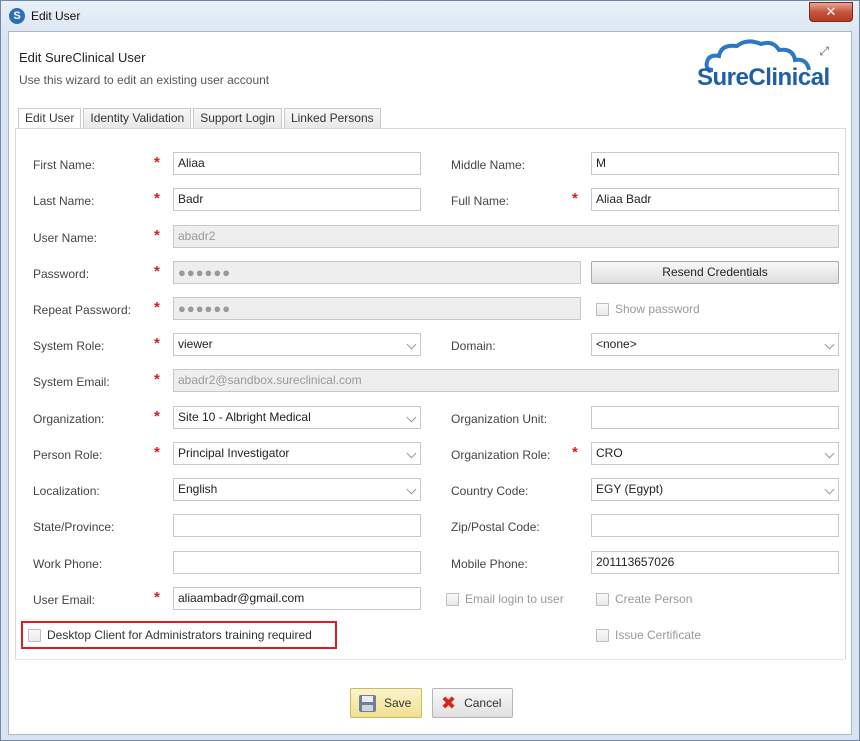  Describe the element at coordinates (831, 12) in the screenshot. I see `close-button: ✕` at that location.